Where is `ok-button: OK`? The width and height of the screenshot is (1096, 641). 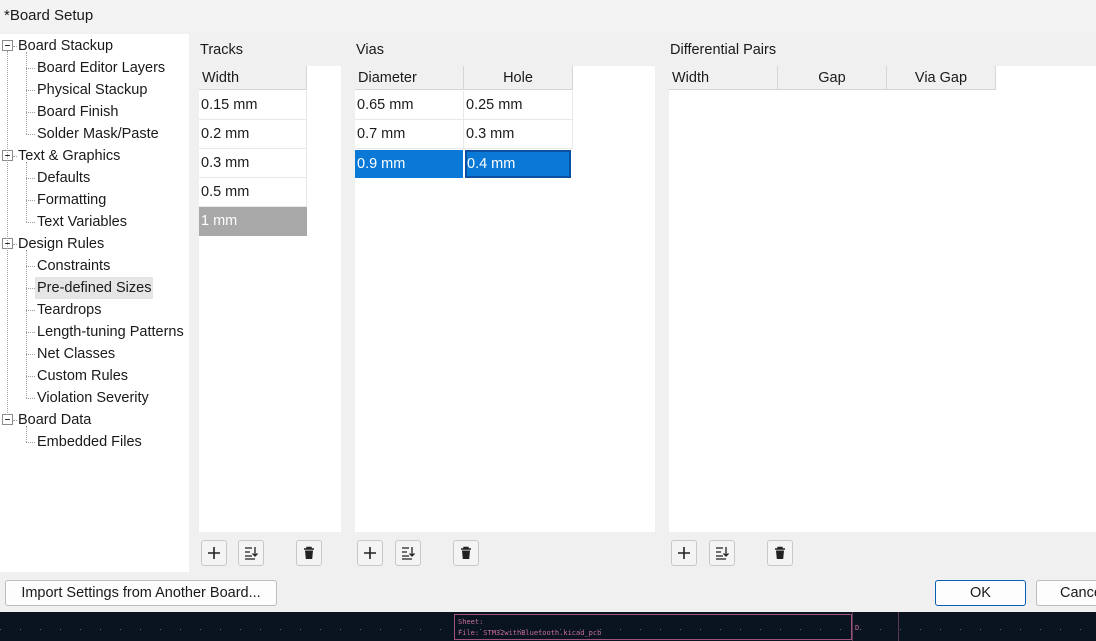 ok-button: OK is located at coordinates (980, 593).